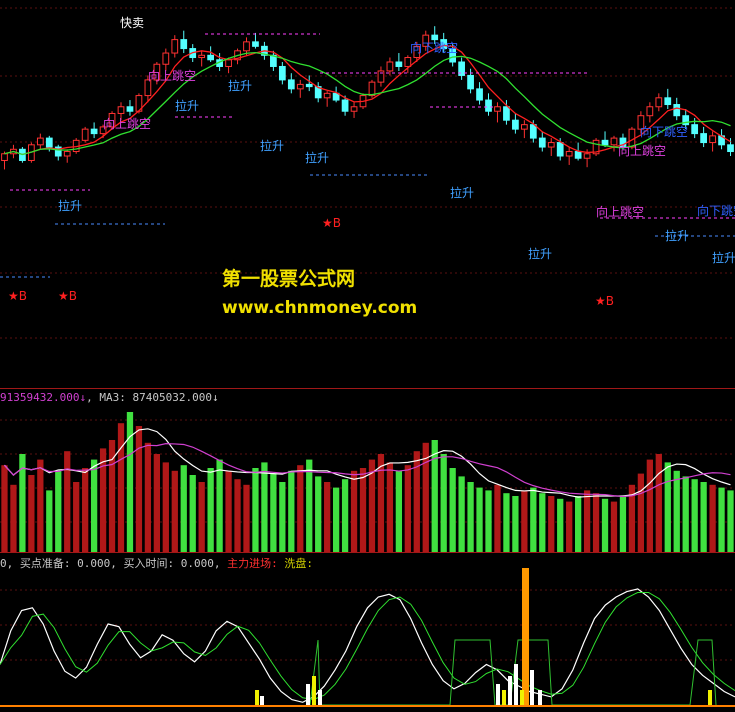 The image size is (735, 712). Describe the element at coordinates (172, 397) in the screenshot. I see `ma3-value: 87405032.000` at that location.